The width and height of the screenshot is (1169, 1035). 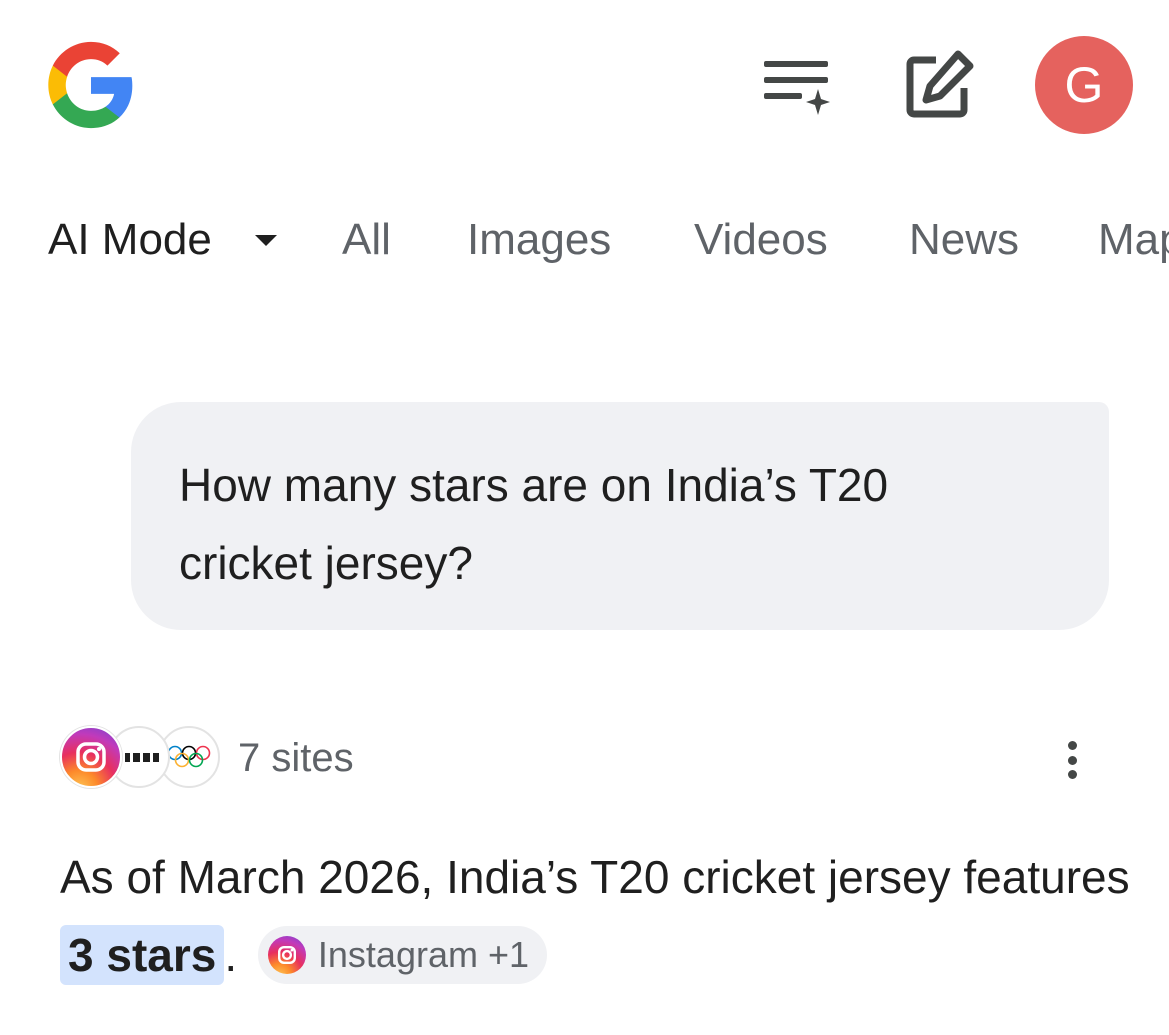 I want to click on google-g-icon, so click(x=90, y=85).